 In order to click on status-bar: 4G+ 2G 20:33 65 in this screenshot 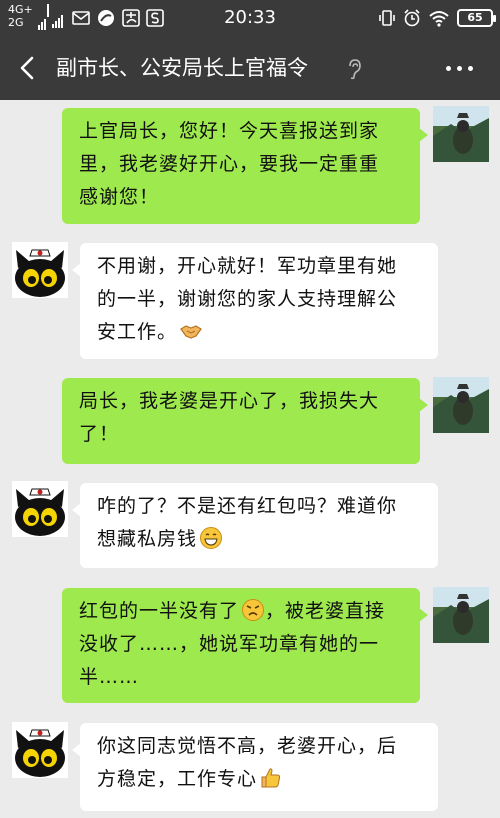, I will do `click(250, 18)`.